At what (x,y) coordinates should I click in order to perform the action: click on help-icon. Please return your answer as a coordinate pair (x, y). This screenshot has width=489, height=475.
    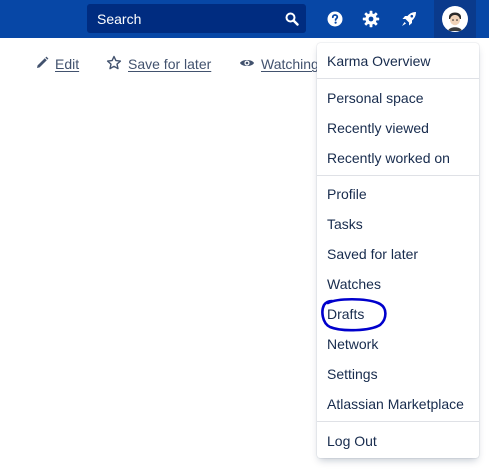
    Looking at the image, I should click on (335, 19).